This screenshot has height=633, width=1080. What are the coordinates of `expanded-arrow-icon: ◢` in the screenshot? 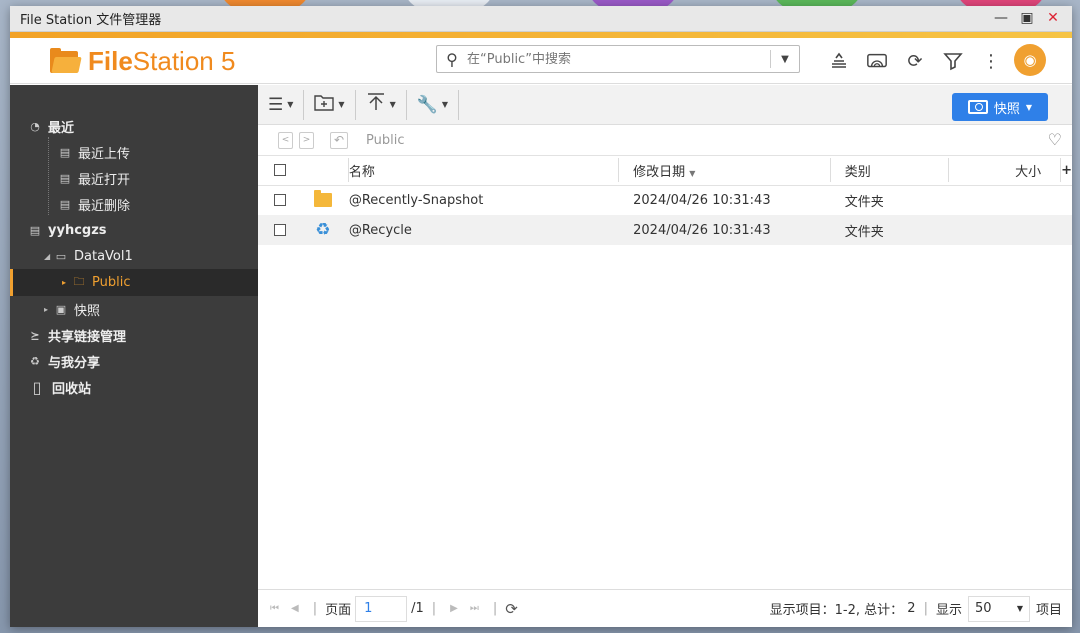 It's located at (49, 256).